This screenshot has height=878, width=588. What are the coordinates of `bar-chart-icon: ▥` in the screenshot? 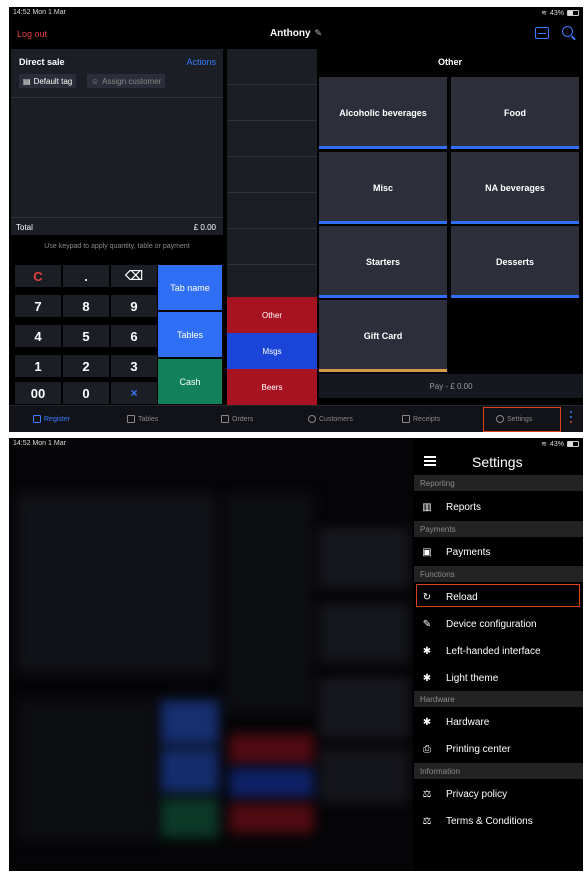 It's located at (427, 507).